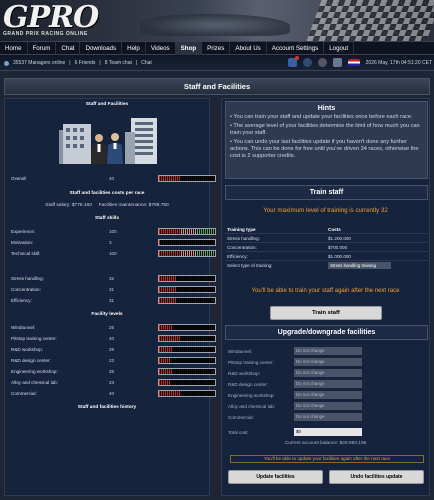  Describe the element at coordinates (237, 256) in the screenshot. I see `training-type: Efficiency:` at that location.